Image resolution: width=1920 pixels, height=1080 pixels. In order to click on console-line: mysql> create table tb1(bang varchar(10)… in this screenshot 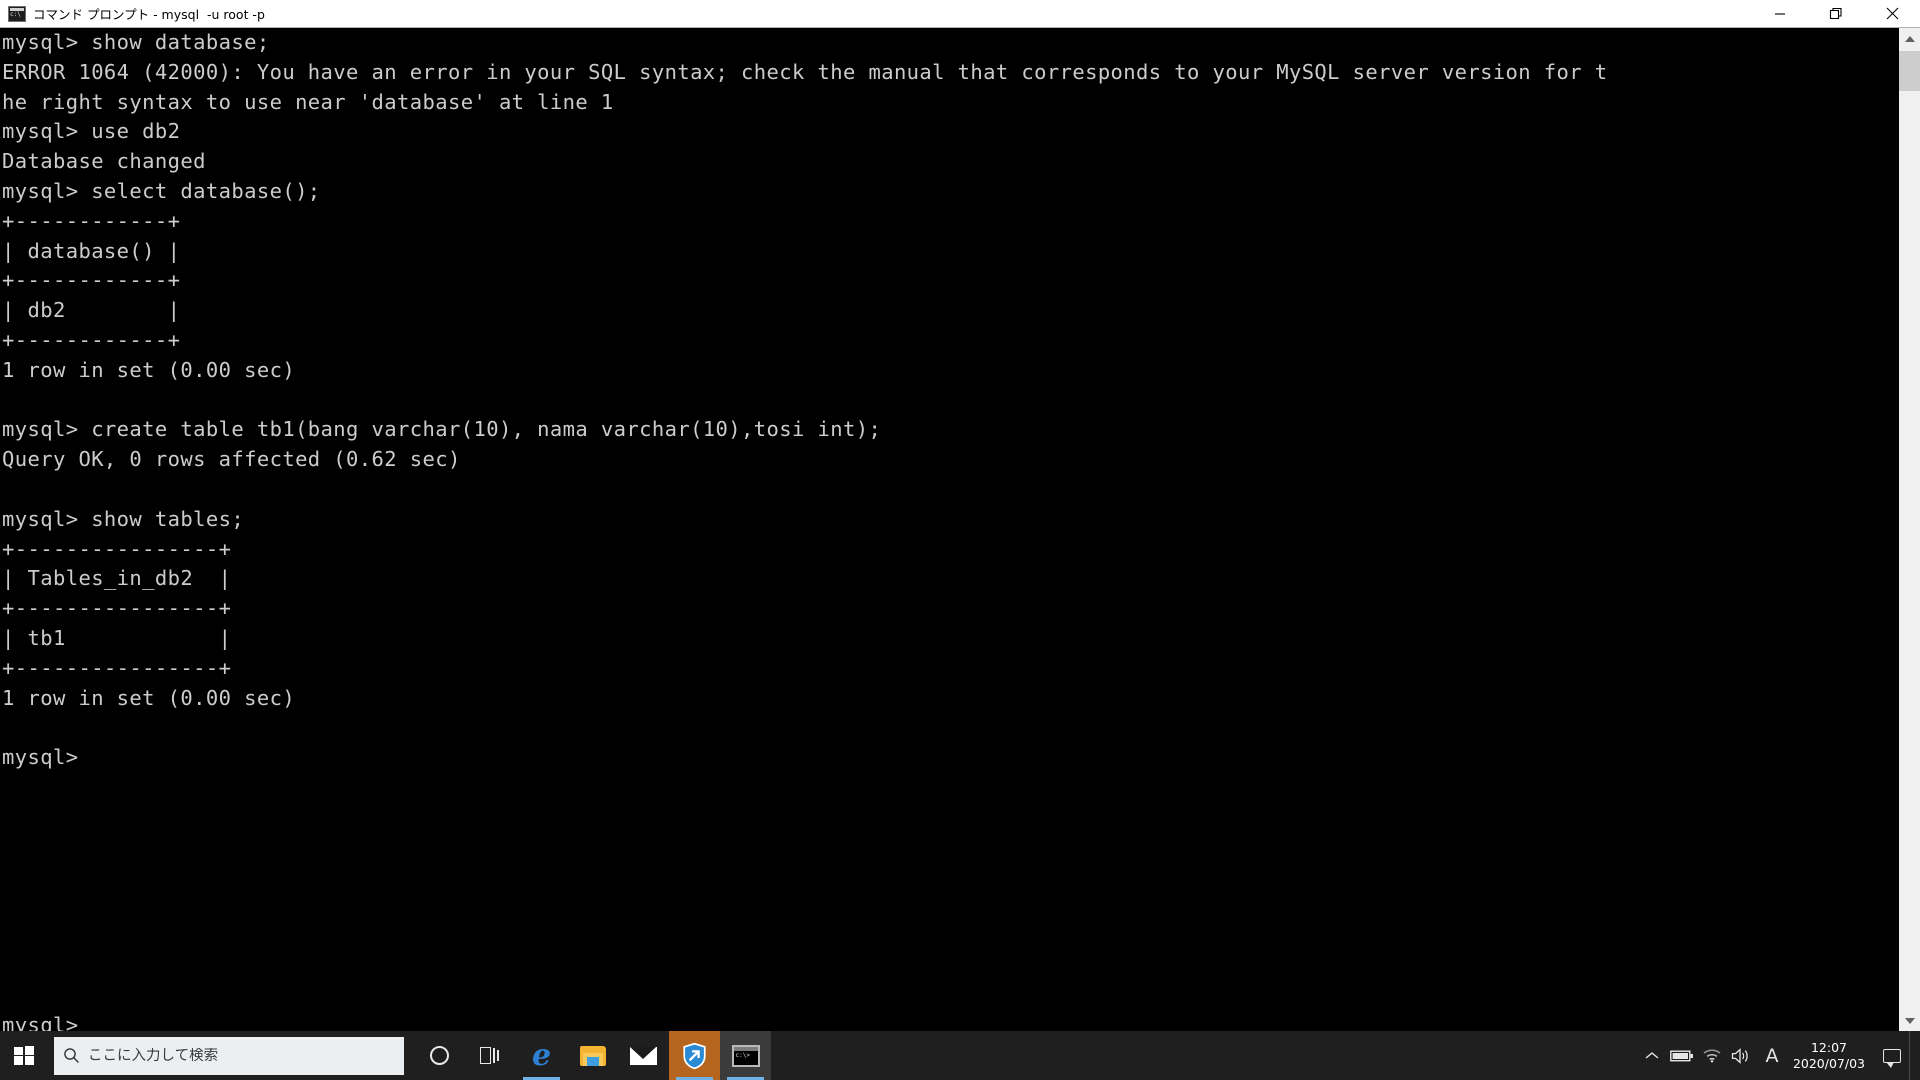, I will do `click(442, 429)`.